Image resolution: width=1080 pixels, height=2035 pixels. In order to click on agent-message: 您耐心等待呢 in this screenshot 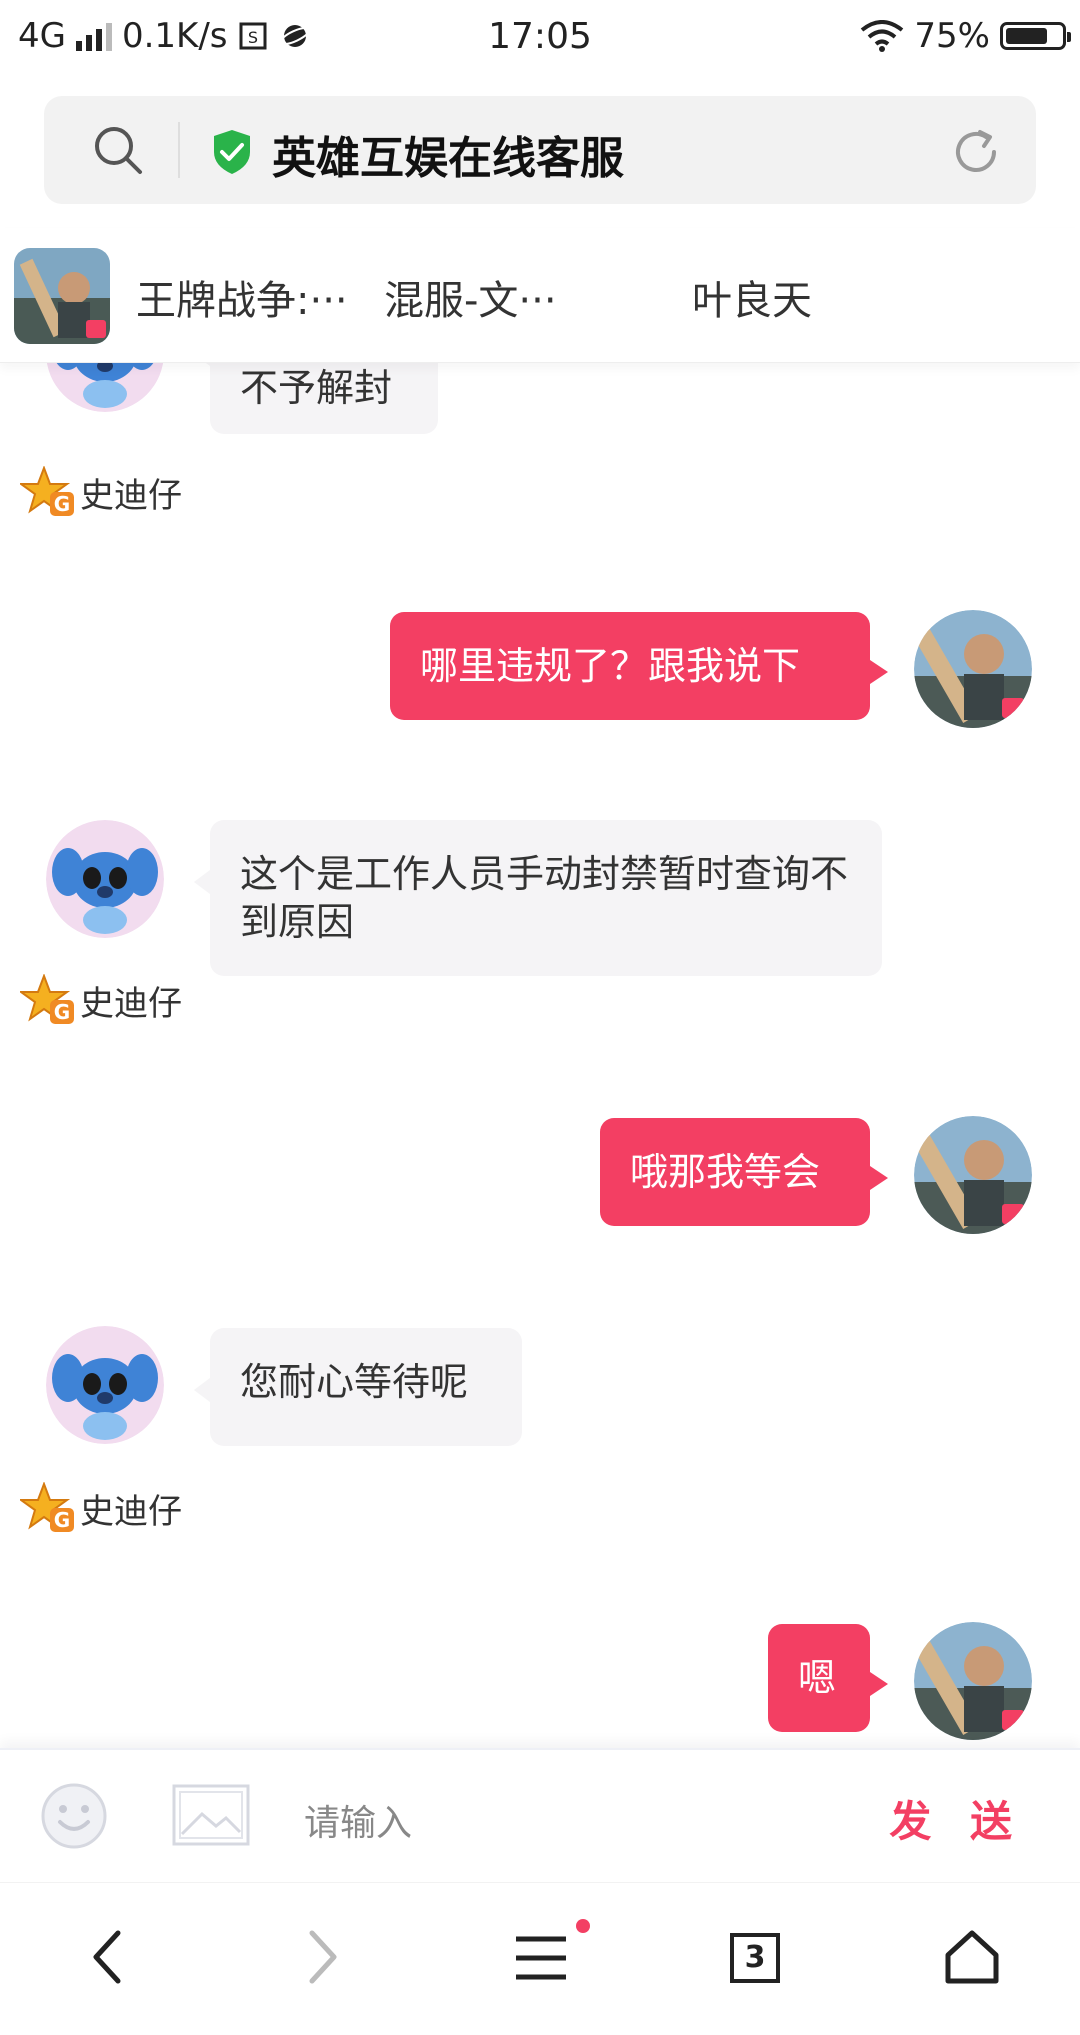, I will do `click(358, 1387)`.